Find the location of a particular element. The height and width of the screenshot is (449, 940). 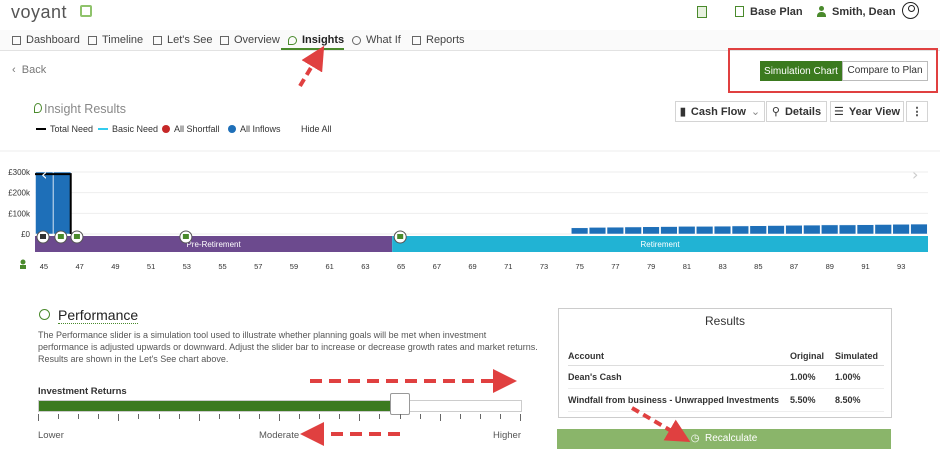

slider-label-moderate: Moderate is located at coordinates (279, 435).